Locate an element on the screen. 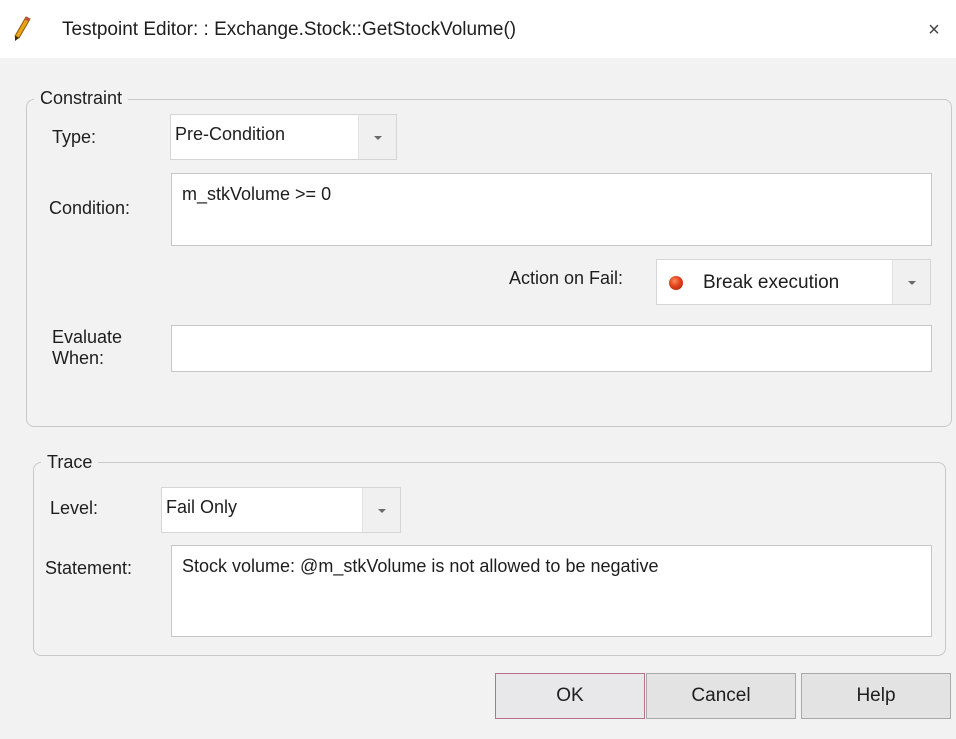 Image resolution: width=956 pixels, height=739 pixels. stop-icon is located at coordinates (676, 283).